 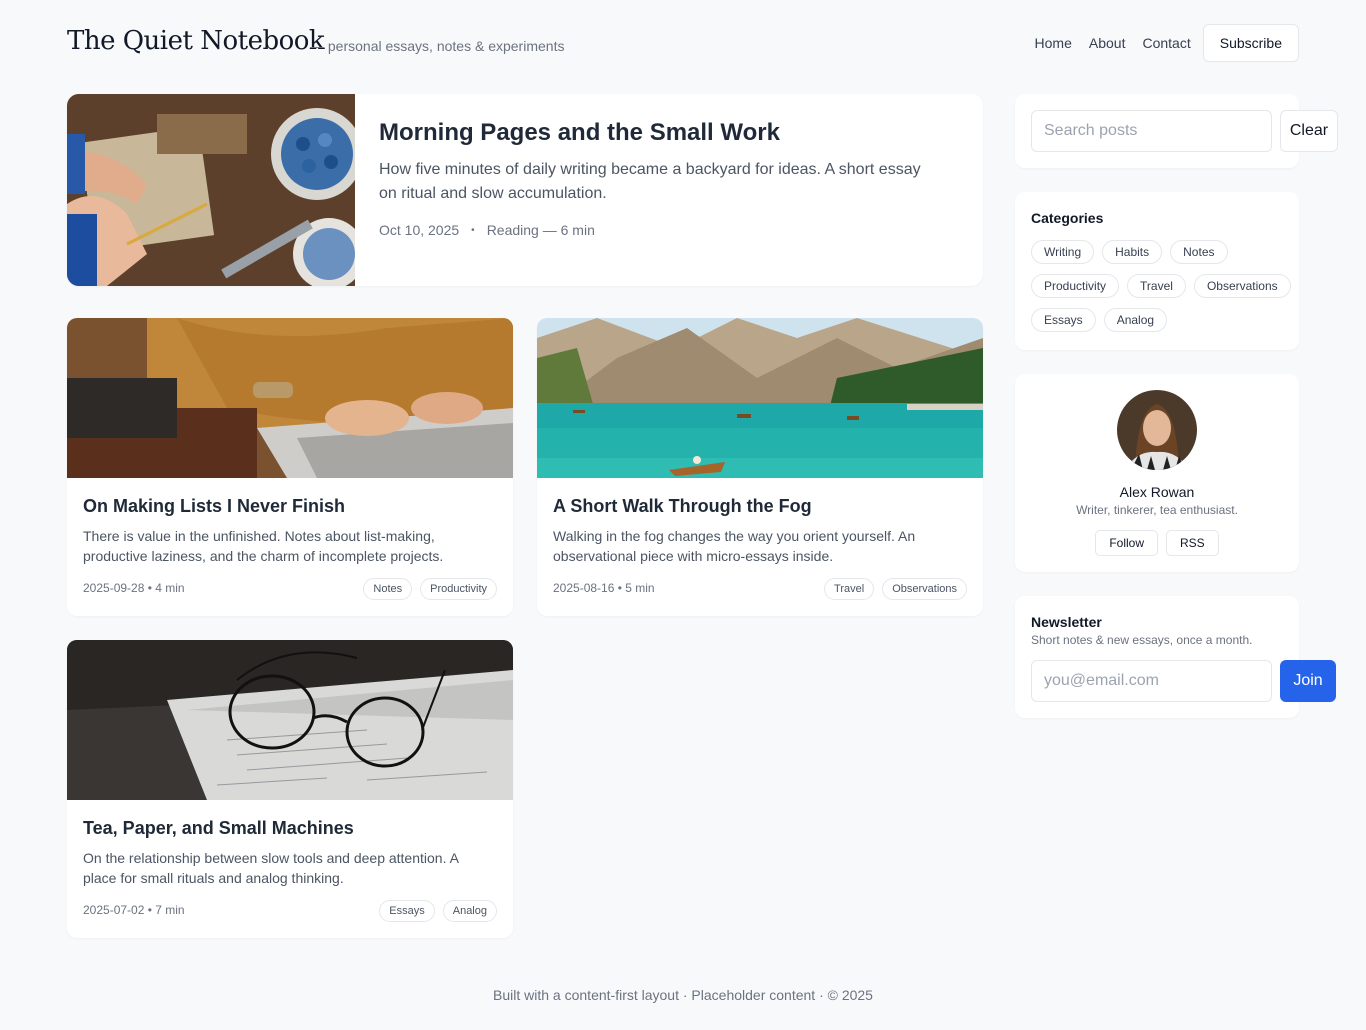 What do you see at coordinates (540, 230) in the screenshot?
I see `featured-reading-time: Reading — 6 min` at bounding box center [540, 230].